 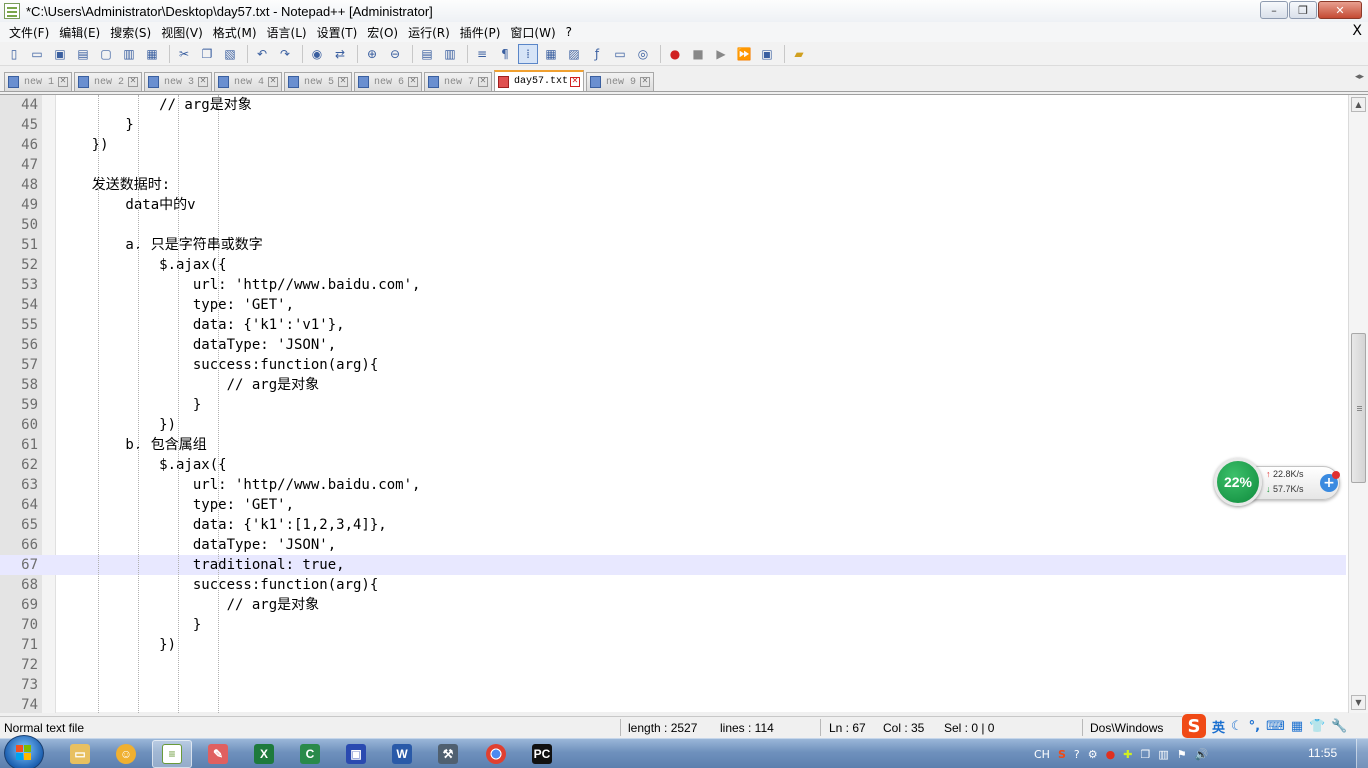 I want to click on punctuation-icon: °,, so click(x=1254, y=726).